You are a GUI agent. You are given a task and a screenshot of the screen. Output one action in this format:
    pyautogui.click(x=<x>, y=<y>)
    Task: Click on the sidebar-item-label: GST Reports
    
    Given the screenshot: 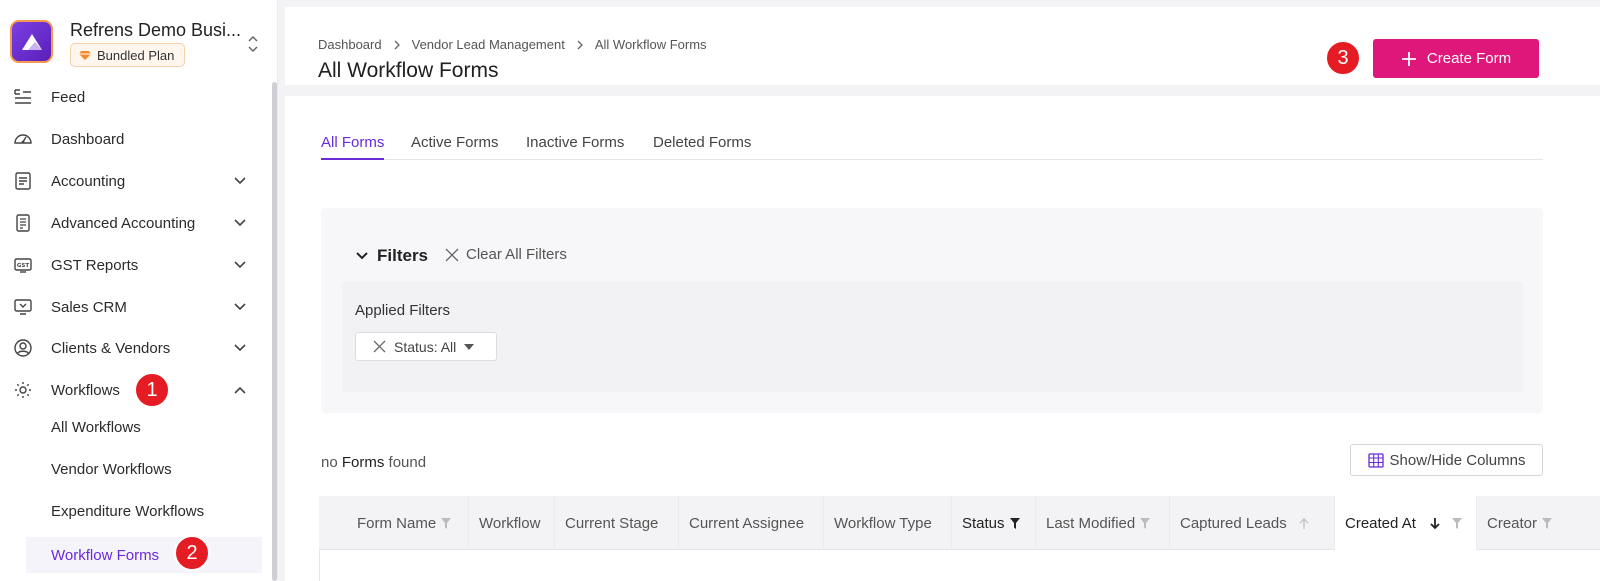 What is the action you would take?
    pyautogui.click(x=95, y=265)
    